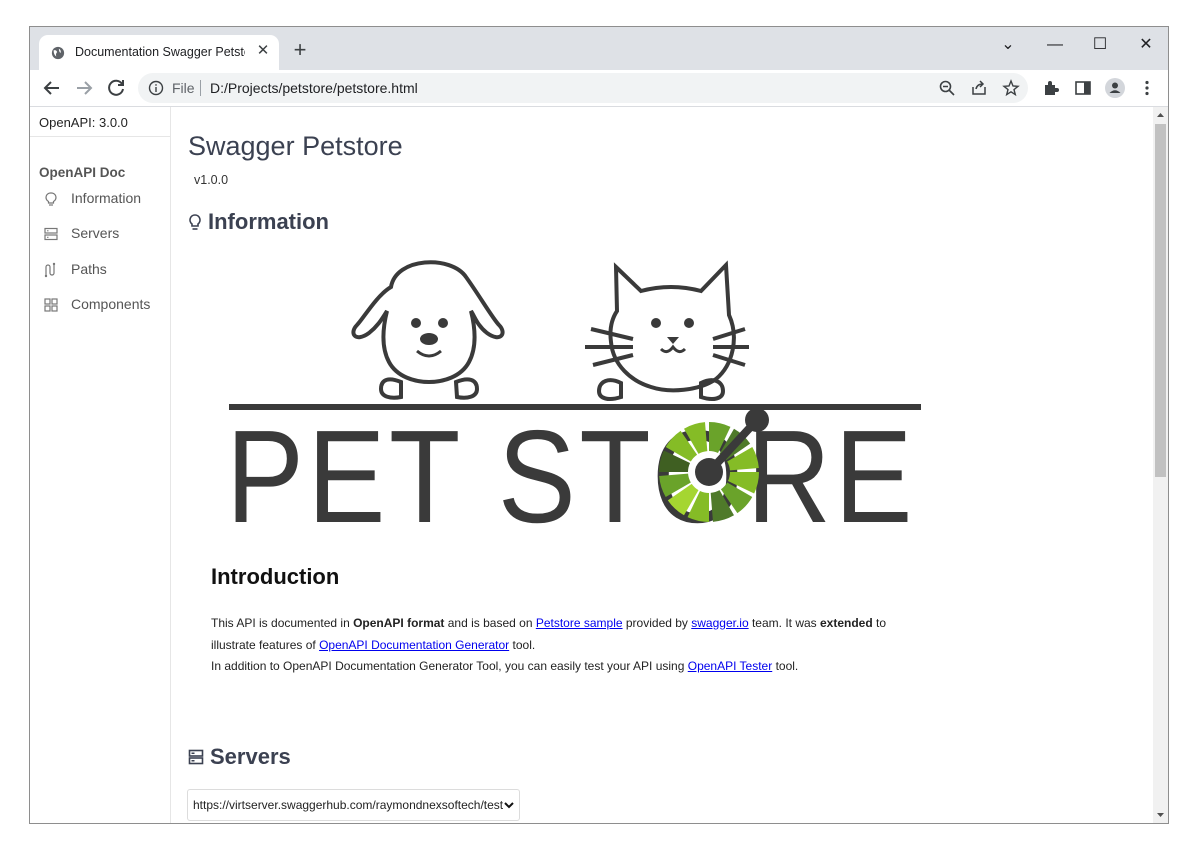  I want to click on doc-generator-link: OpenAPI Documentation Generator, so click(414, 645).